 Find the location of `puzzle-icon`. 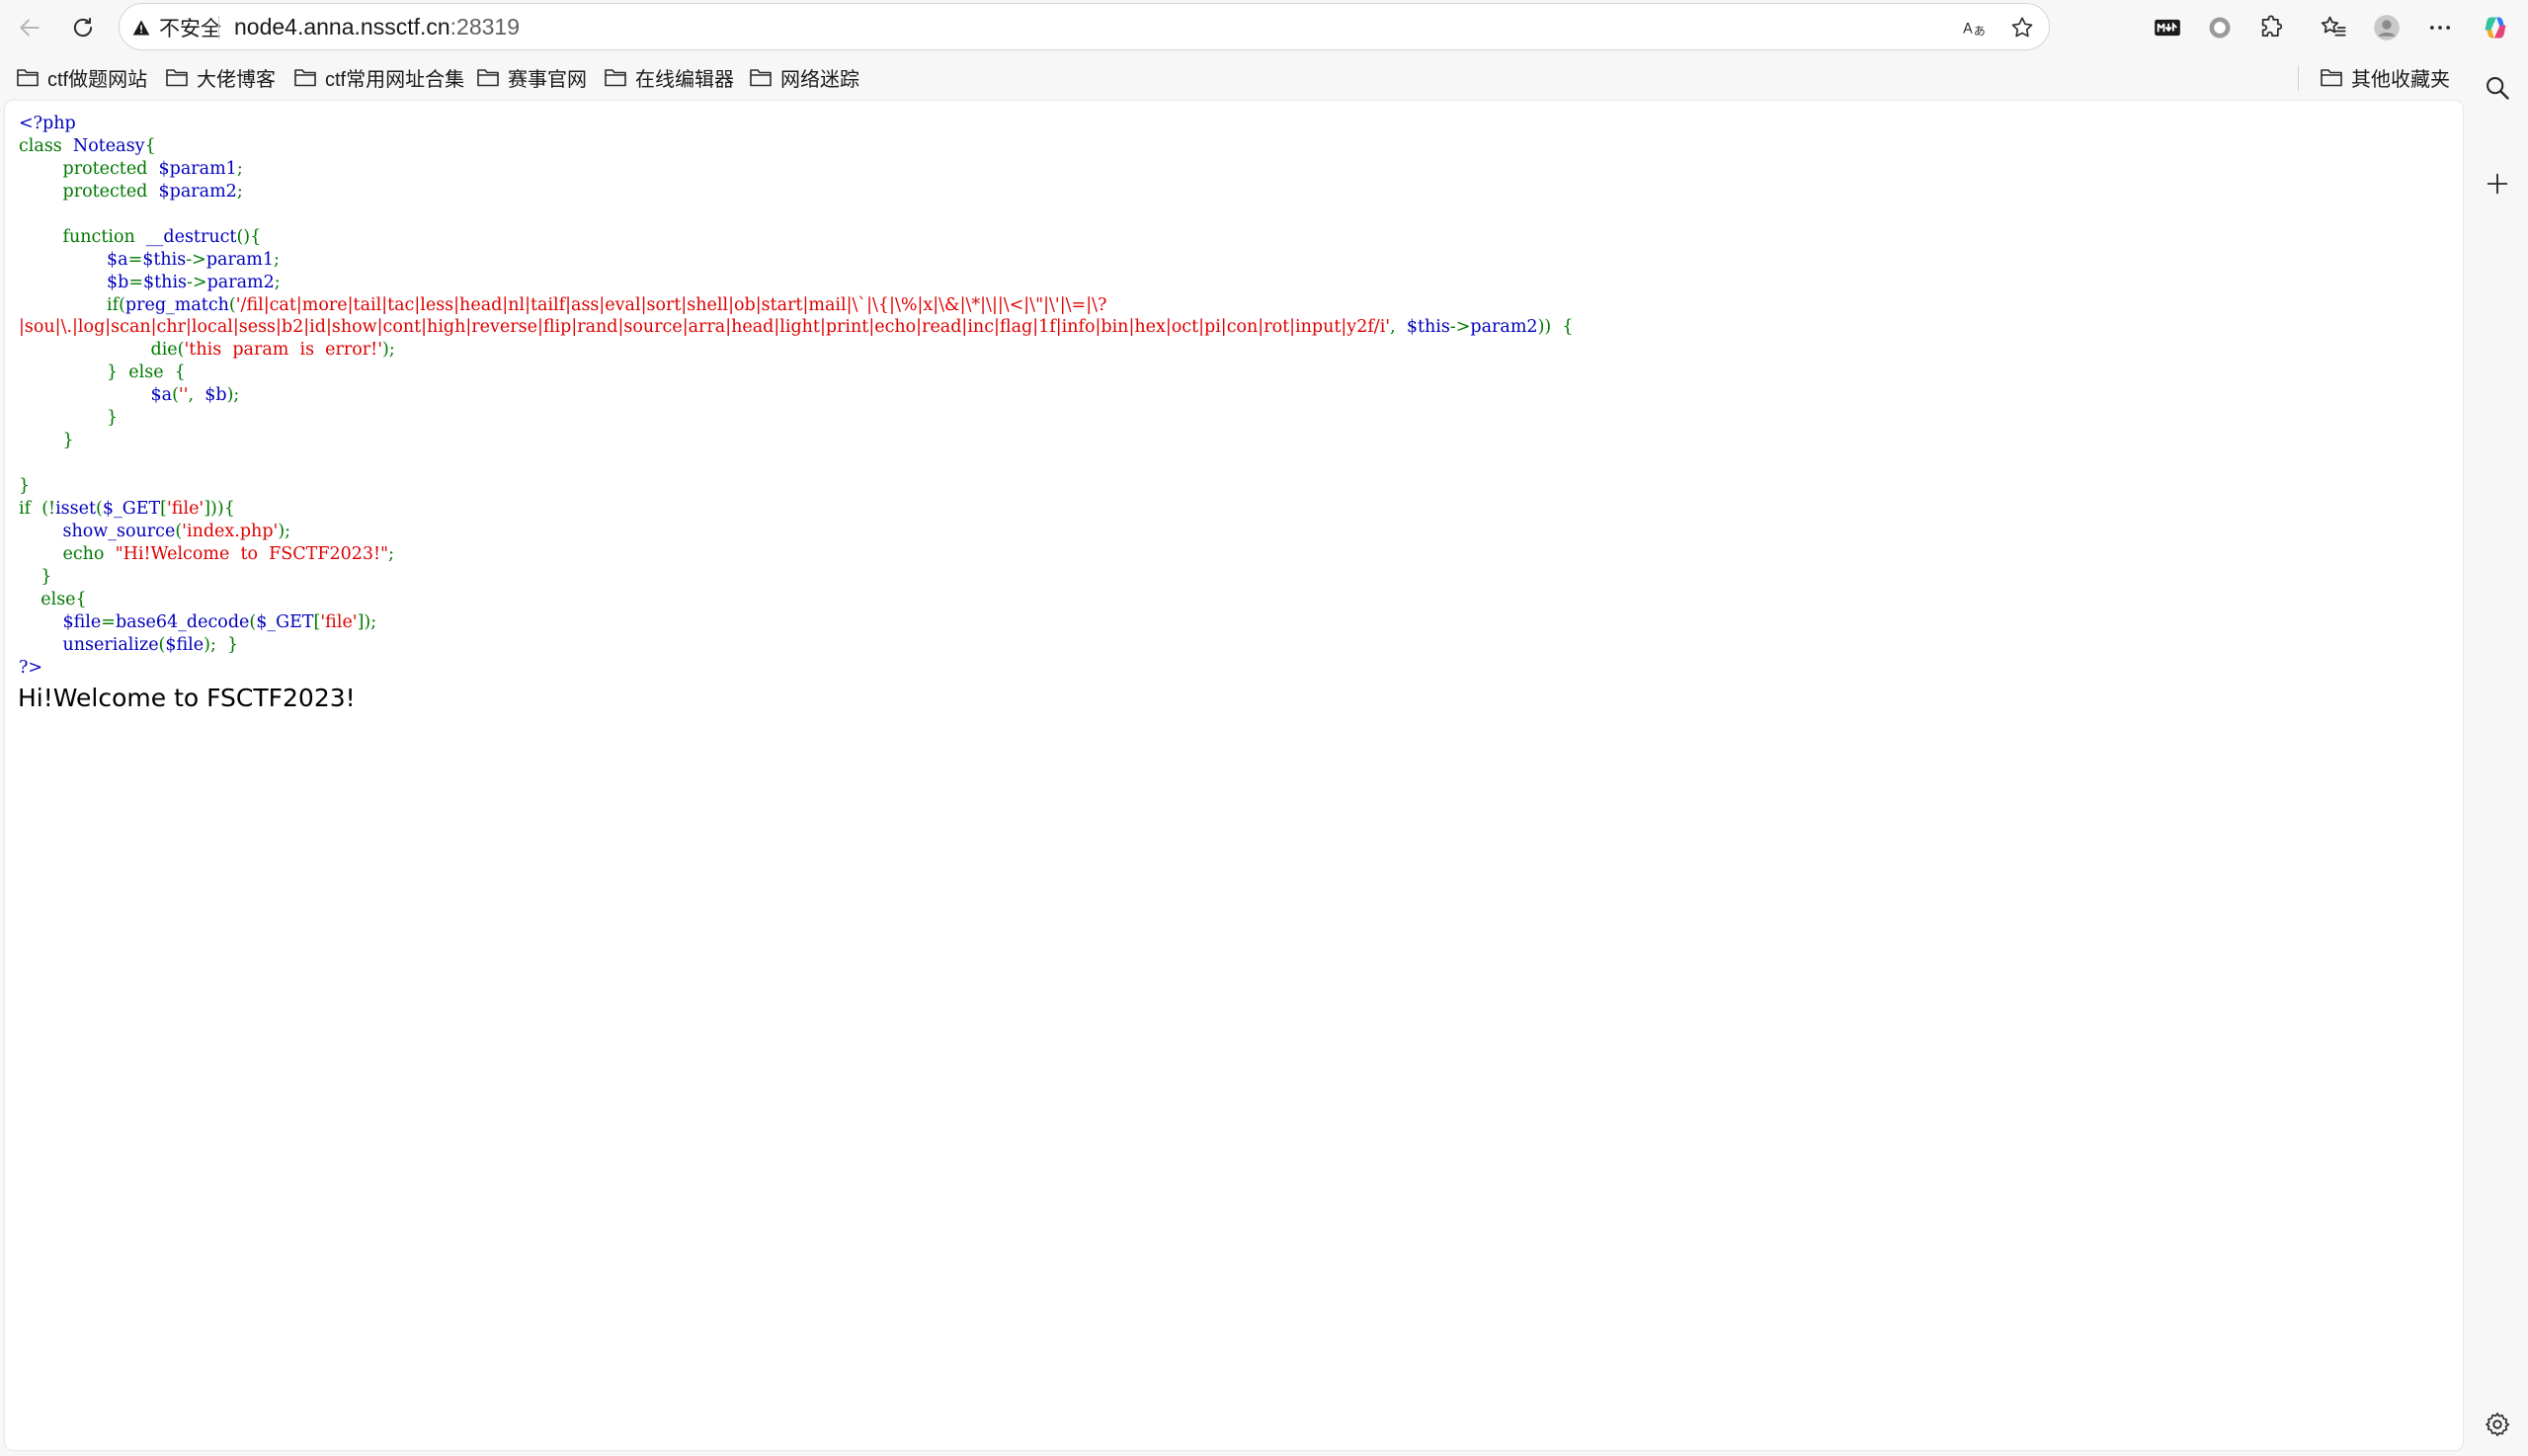

puzzle-icon is located at coordinates (2272, 26).